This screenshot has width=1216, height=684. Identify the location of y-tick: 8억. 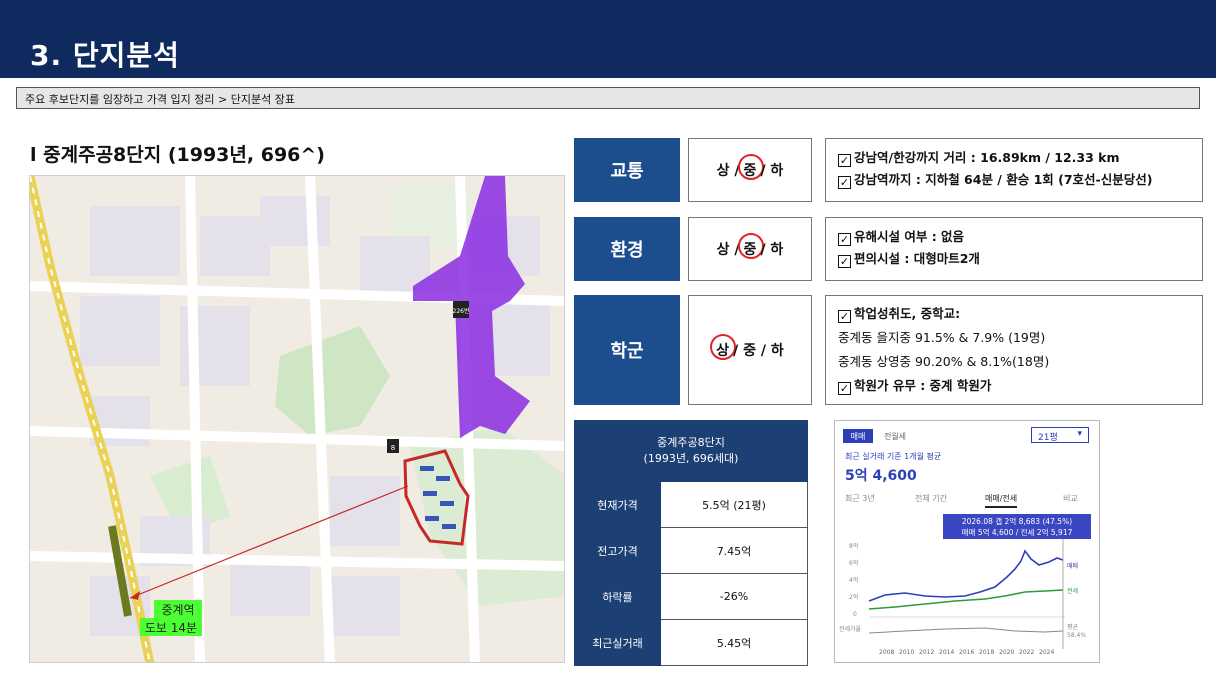
(853, 546).